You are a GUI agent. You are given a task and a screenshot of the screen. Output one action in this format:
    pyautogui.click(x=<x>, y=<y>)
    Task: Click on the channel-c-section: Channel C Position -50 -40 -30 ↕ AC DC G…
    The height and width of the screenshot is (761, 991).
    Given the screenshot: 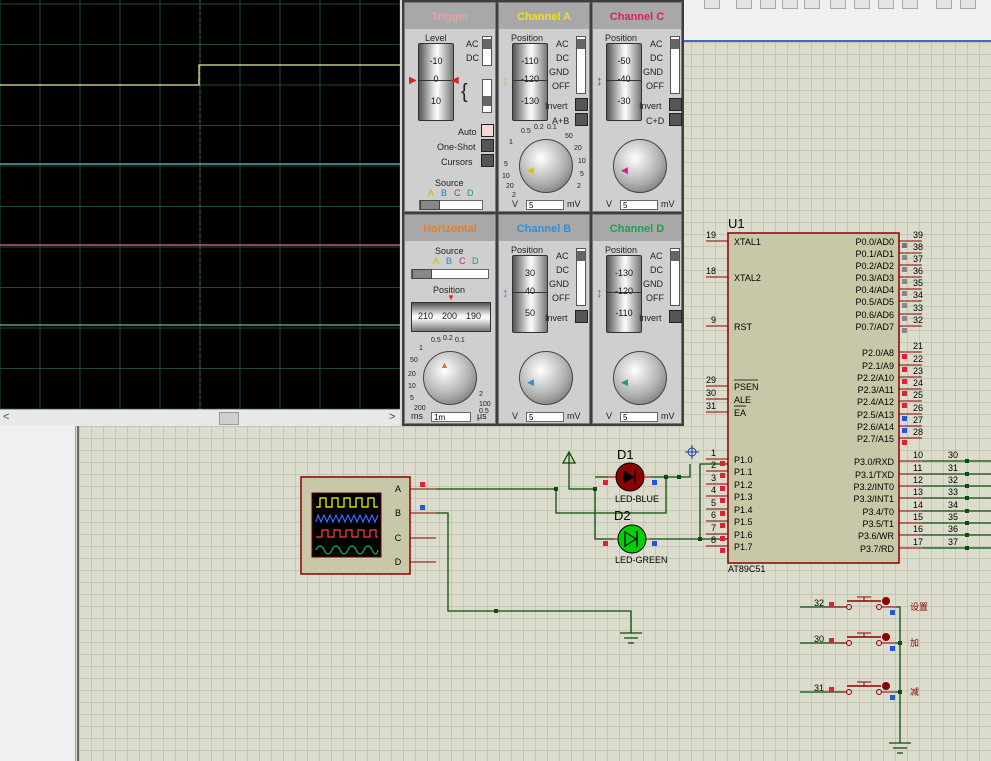 What is the action you would take?
    pyautogui.click(x=637, y=107)
    